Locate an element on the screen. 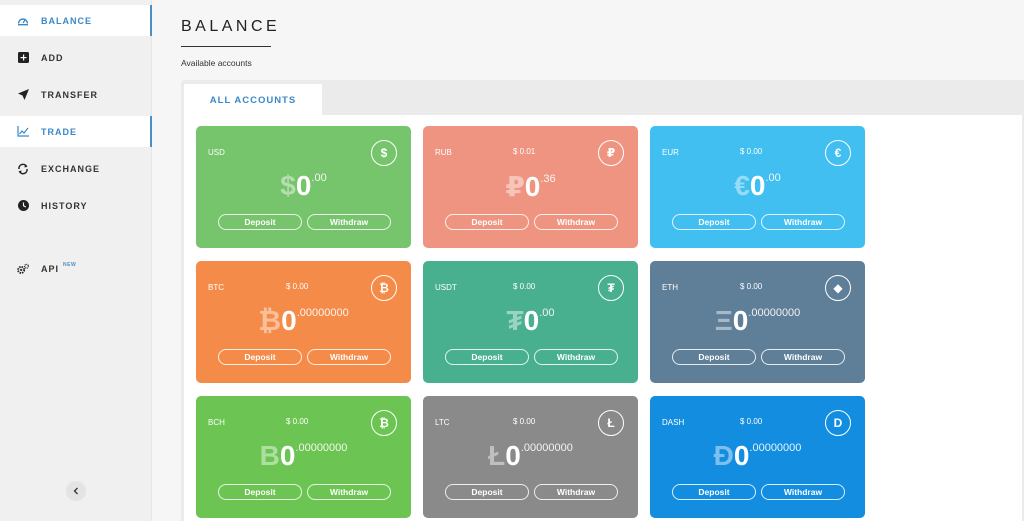 This screenshot has width=1024, height=521. new-badge: NEW is located at coordinates (70, 264).